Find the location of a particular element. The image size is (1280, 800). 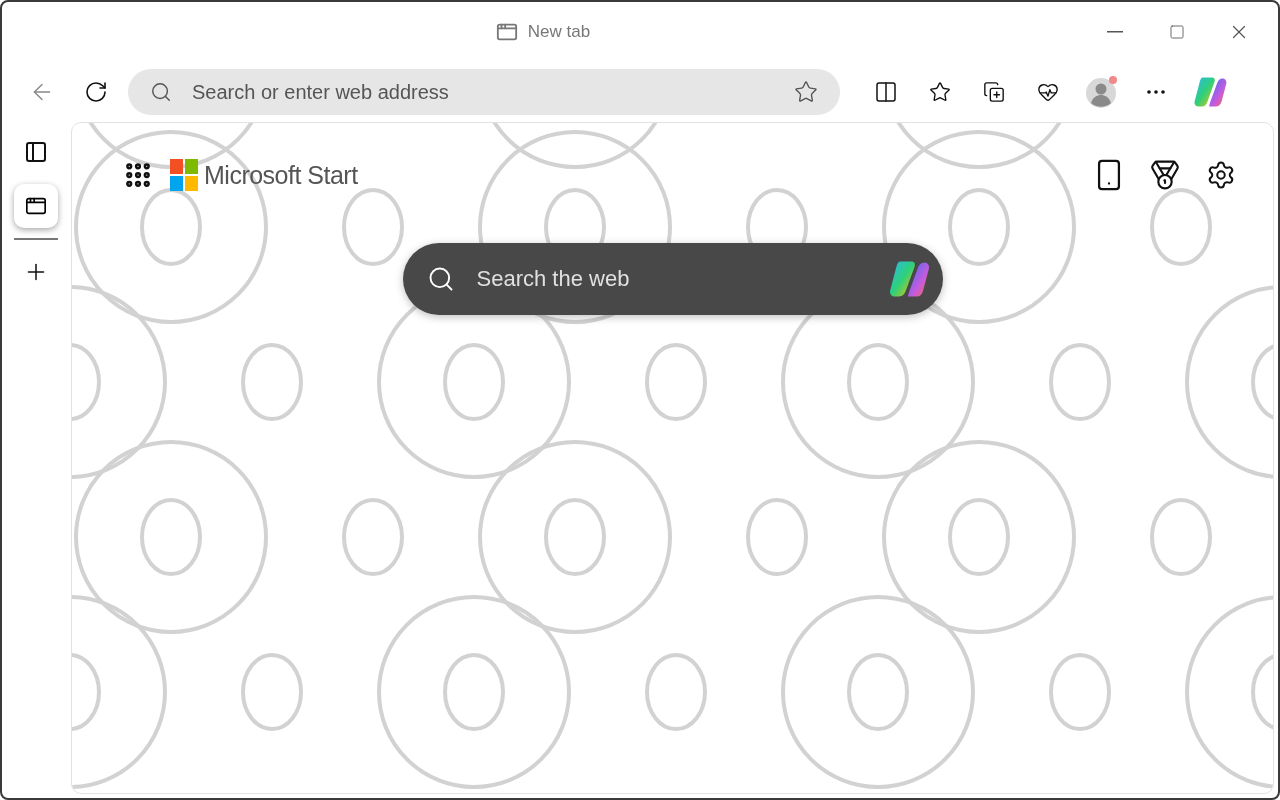

search-icon is located at coordinates (161, 92).